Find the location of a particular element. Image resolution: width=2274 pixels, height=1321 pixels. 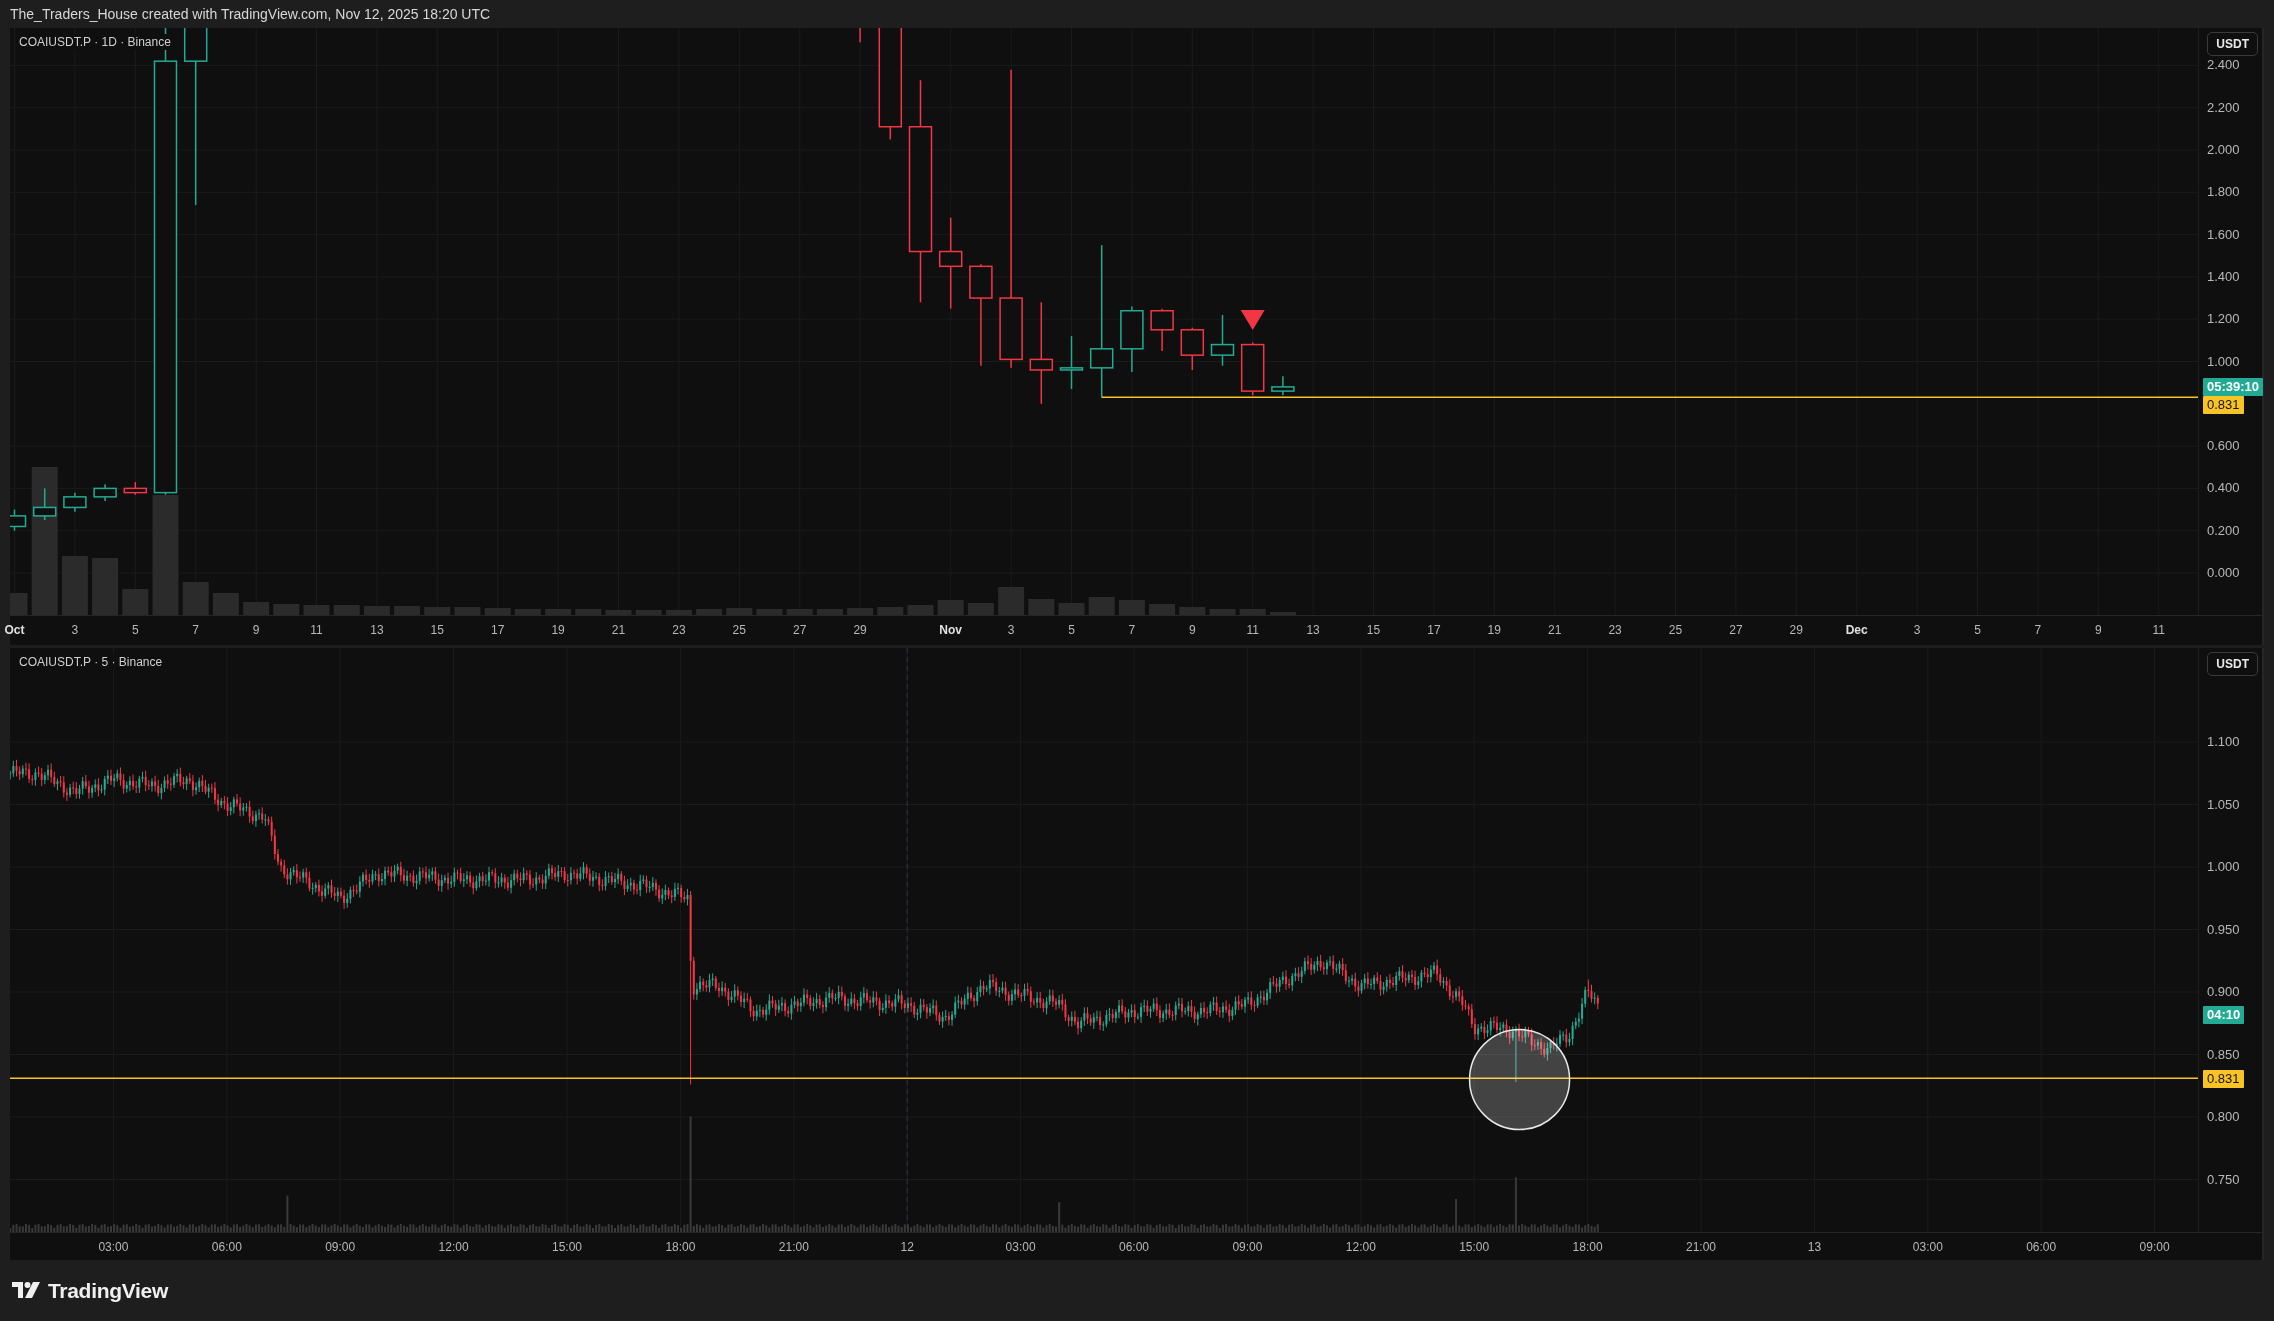

price-axis-label: 0.600 is located at coordinates (2223, 446).